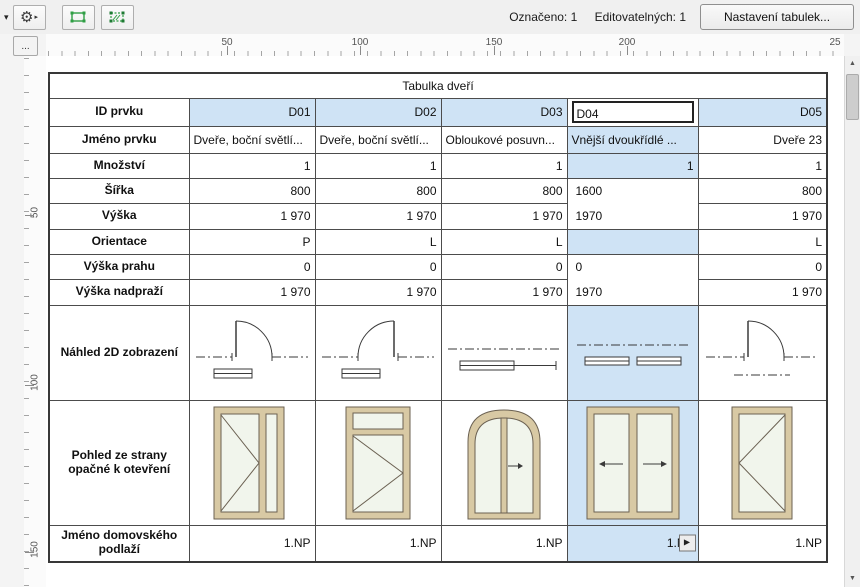 The width and height of the screenshot is (860, 587). I want to click on row-header-id: ID prvku, so click(119, 112).